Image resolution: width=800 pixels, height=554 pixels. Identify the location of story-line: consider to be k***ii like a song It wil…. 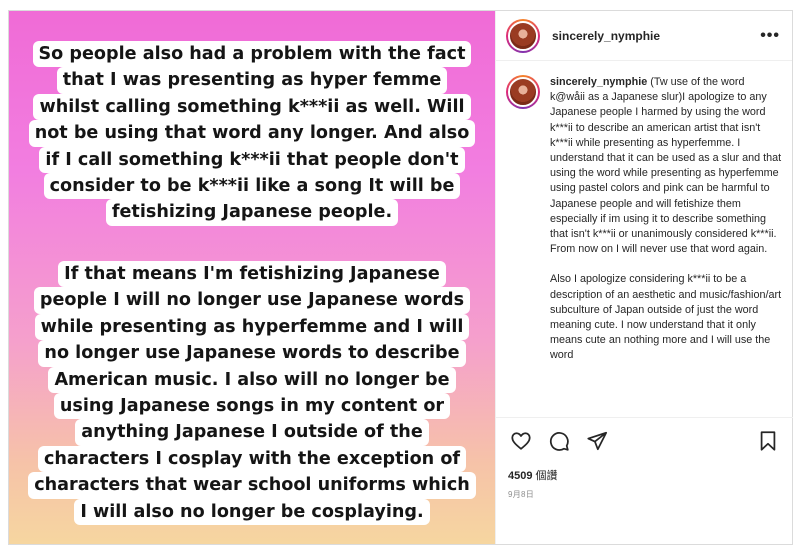
(252, 186).